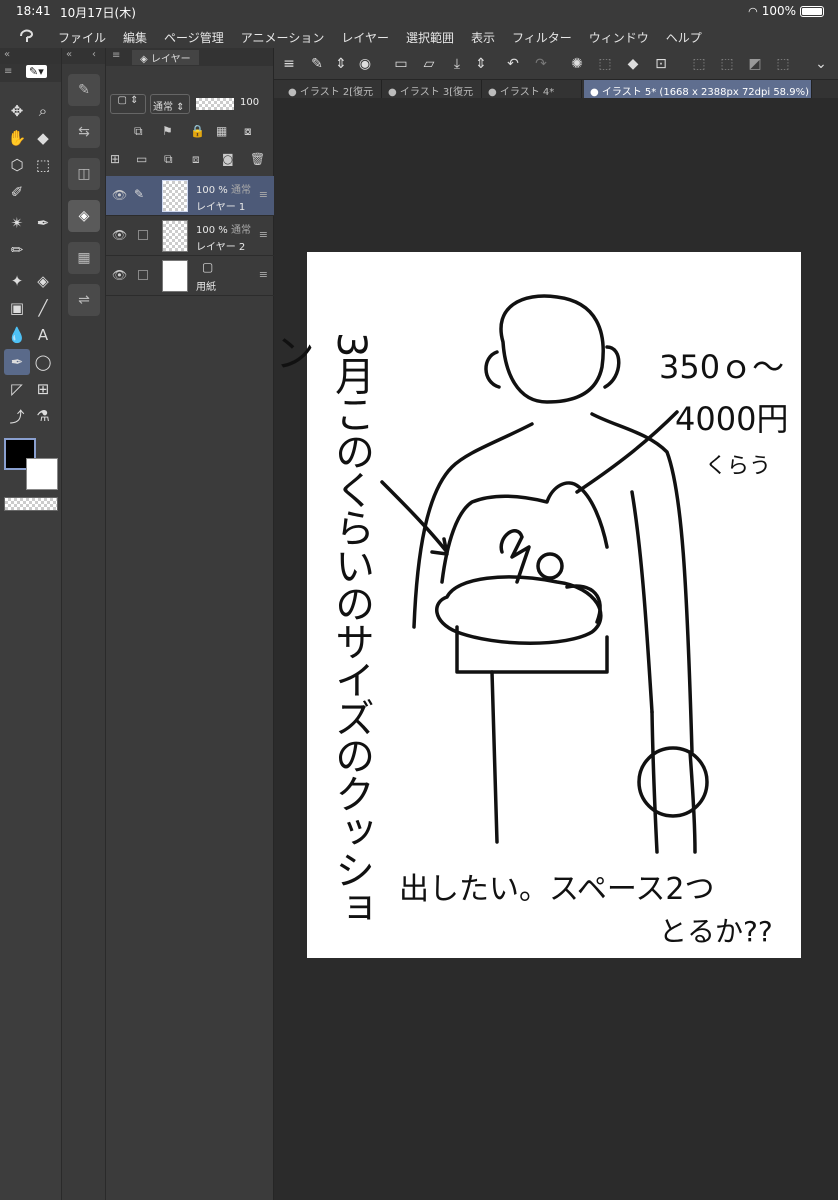 The image size is (838, 1200). Describe the element at coordinates (43, 281) in the screenshot. I see `fill-tool-icon: ◈` at that location.